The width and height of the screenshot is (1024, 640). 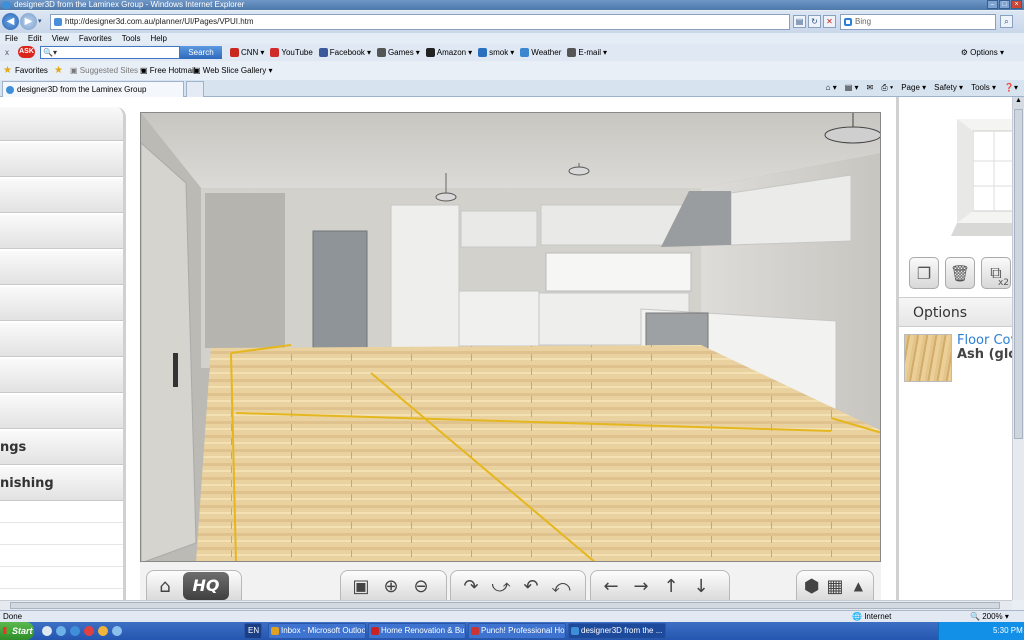 I want to click on mail-icon: ✉, so click(x=870, y=88).